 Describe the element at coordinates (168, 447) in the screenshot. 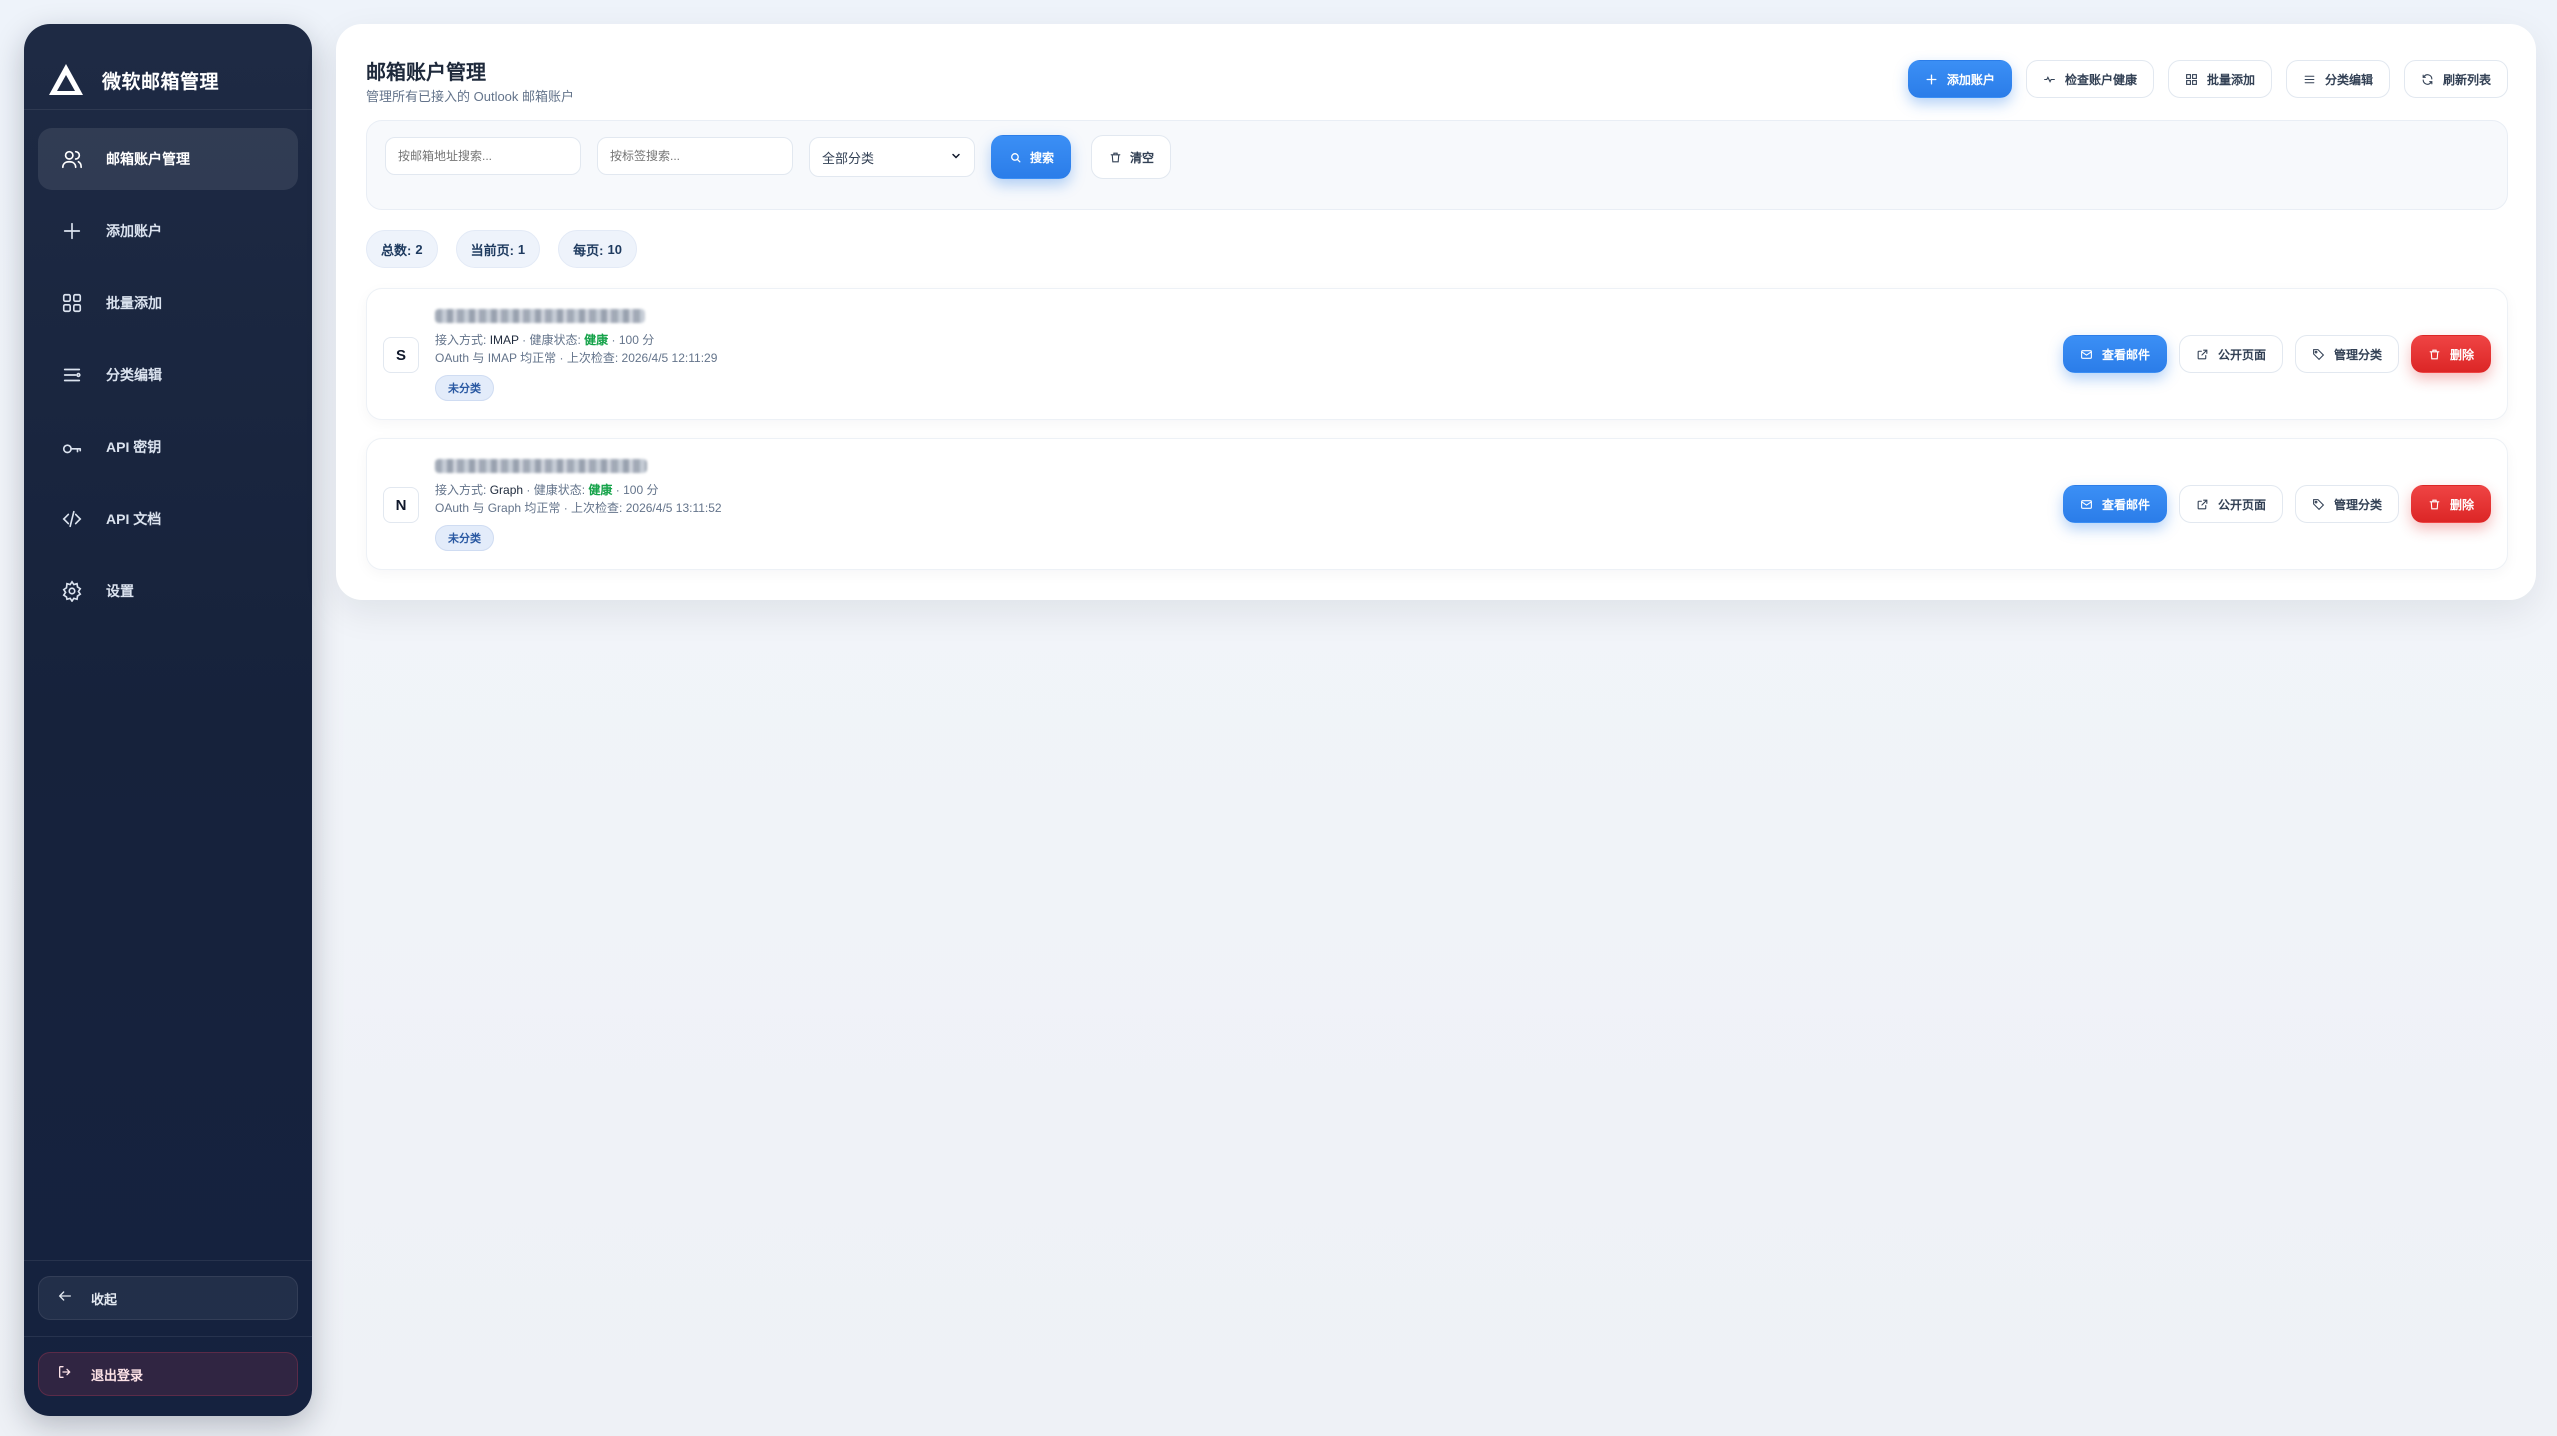

I see `sidebar-item-api-key: API 密钥` at that location.